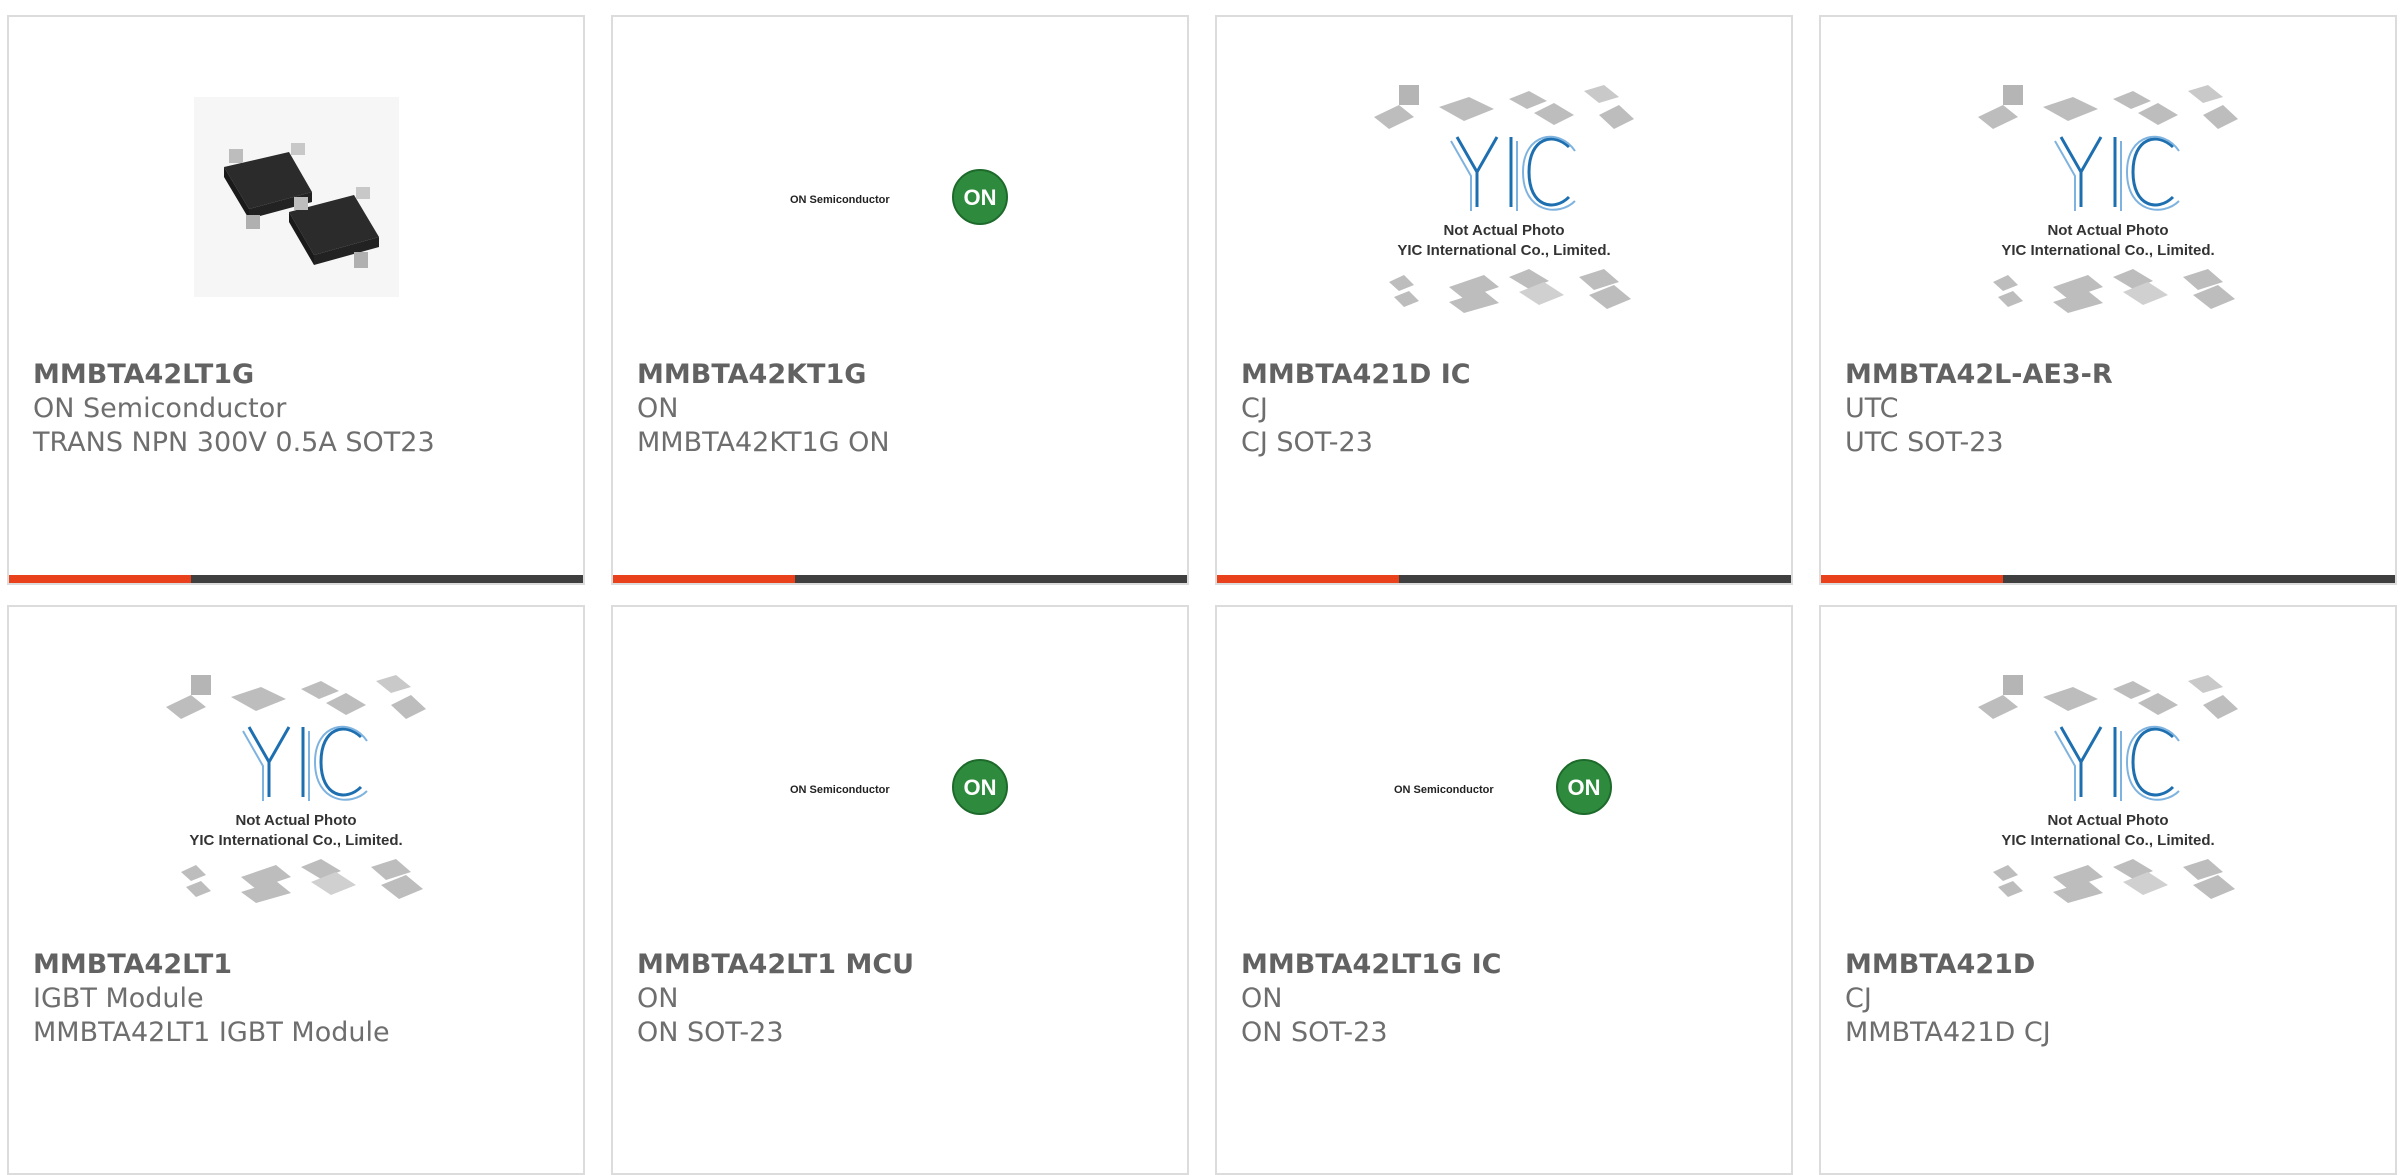 This screenshot has height=1175, width=2400. Describe the element at coordinates (2114, 374) in the screenshot. I see `product-name: MMBTA42L-AE3-R` at that location.